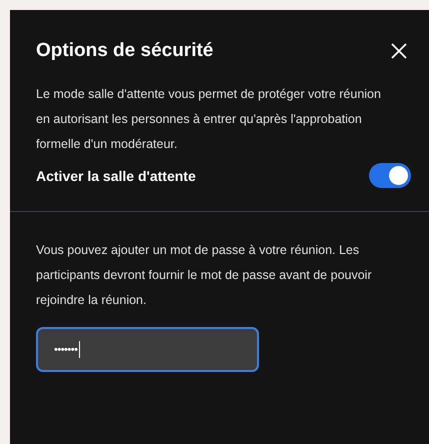 The image size is (429, 444). Describe the element at coordinates (147, 349) in the screenshot. I see `password-field: •••••••` at that location.